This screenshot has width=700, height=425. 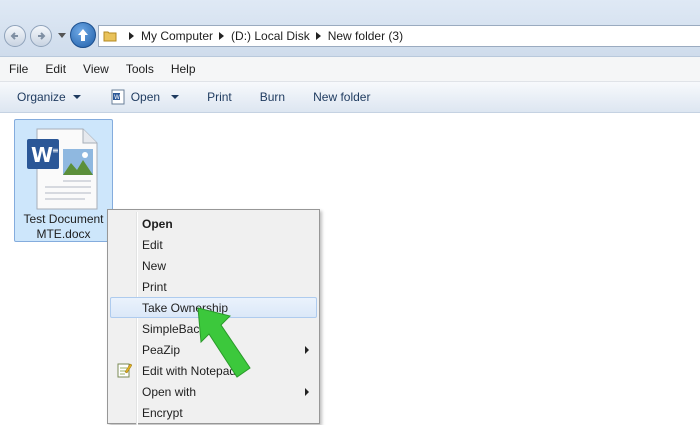 What do you see at coordinates (183, 69) in the screenshot?
I see `menu-help: Help` at bounding box center [183, 69].